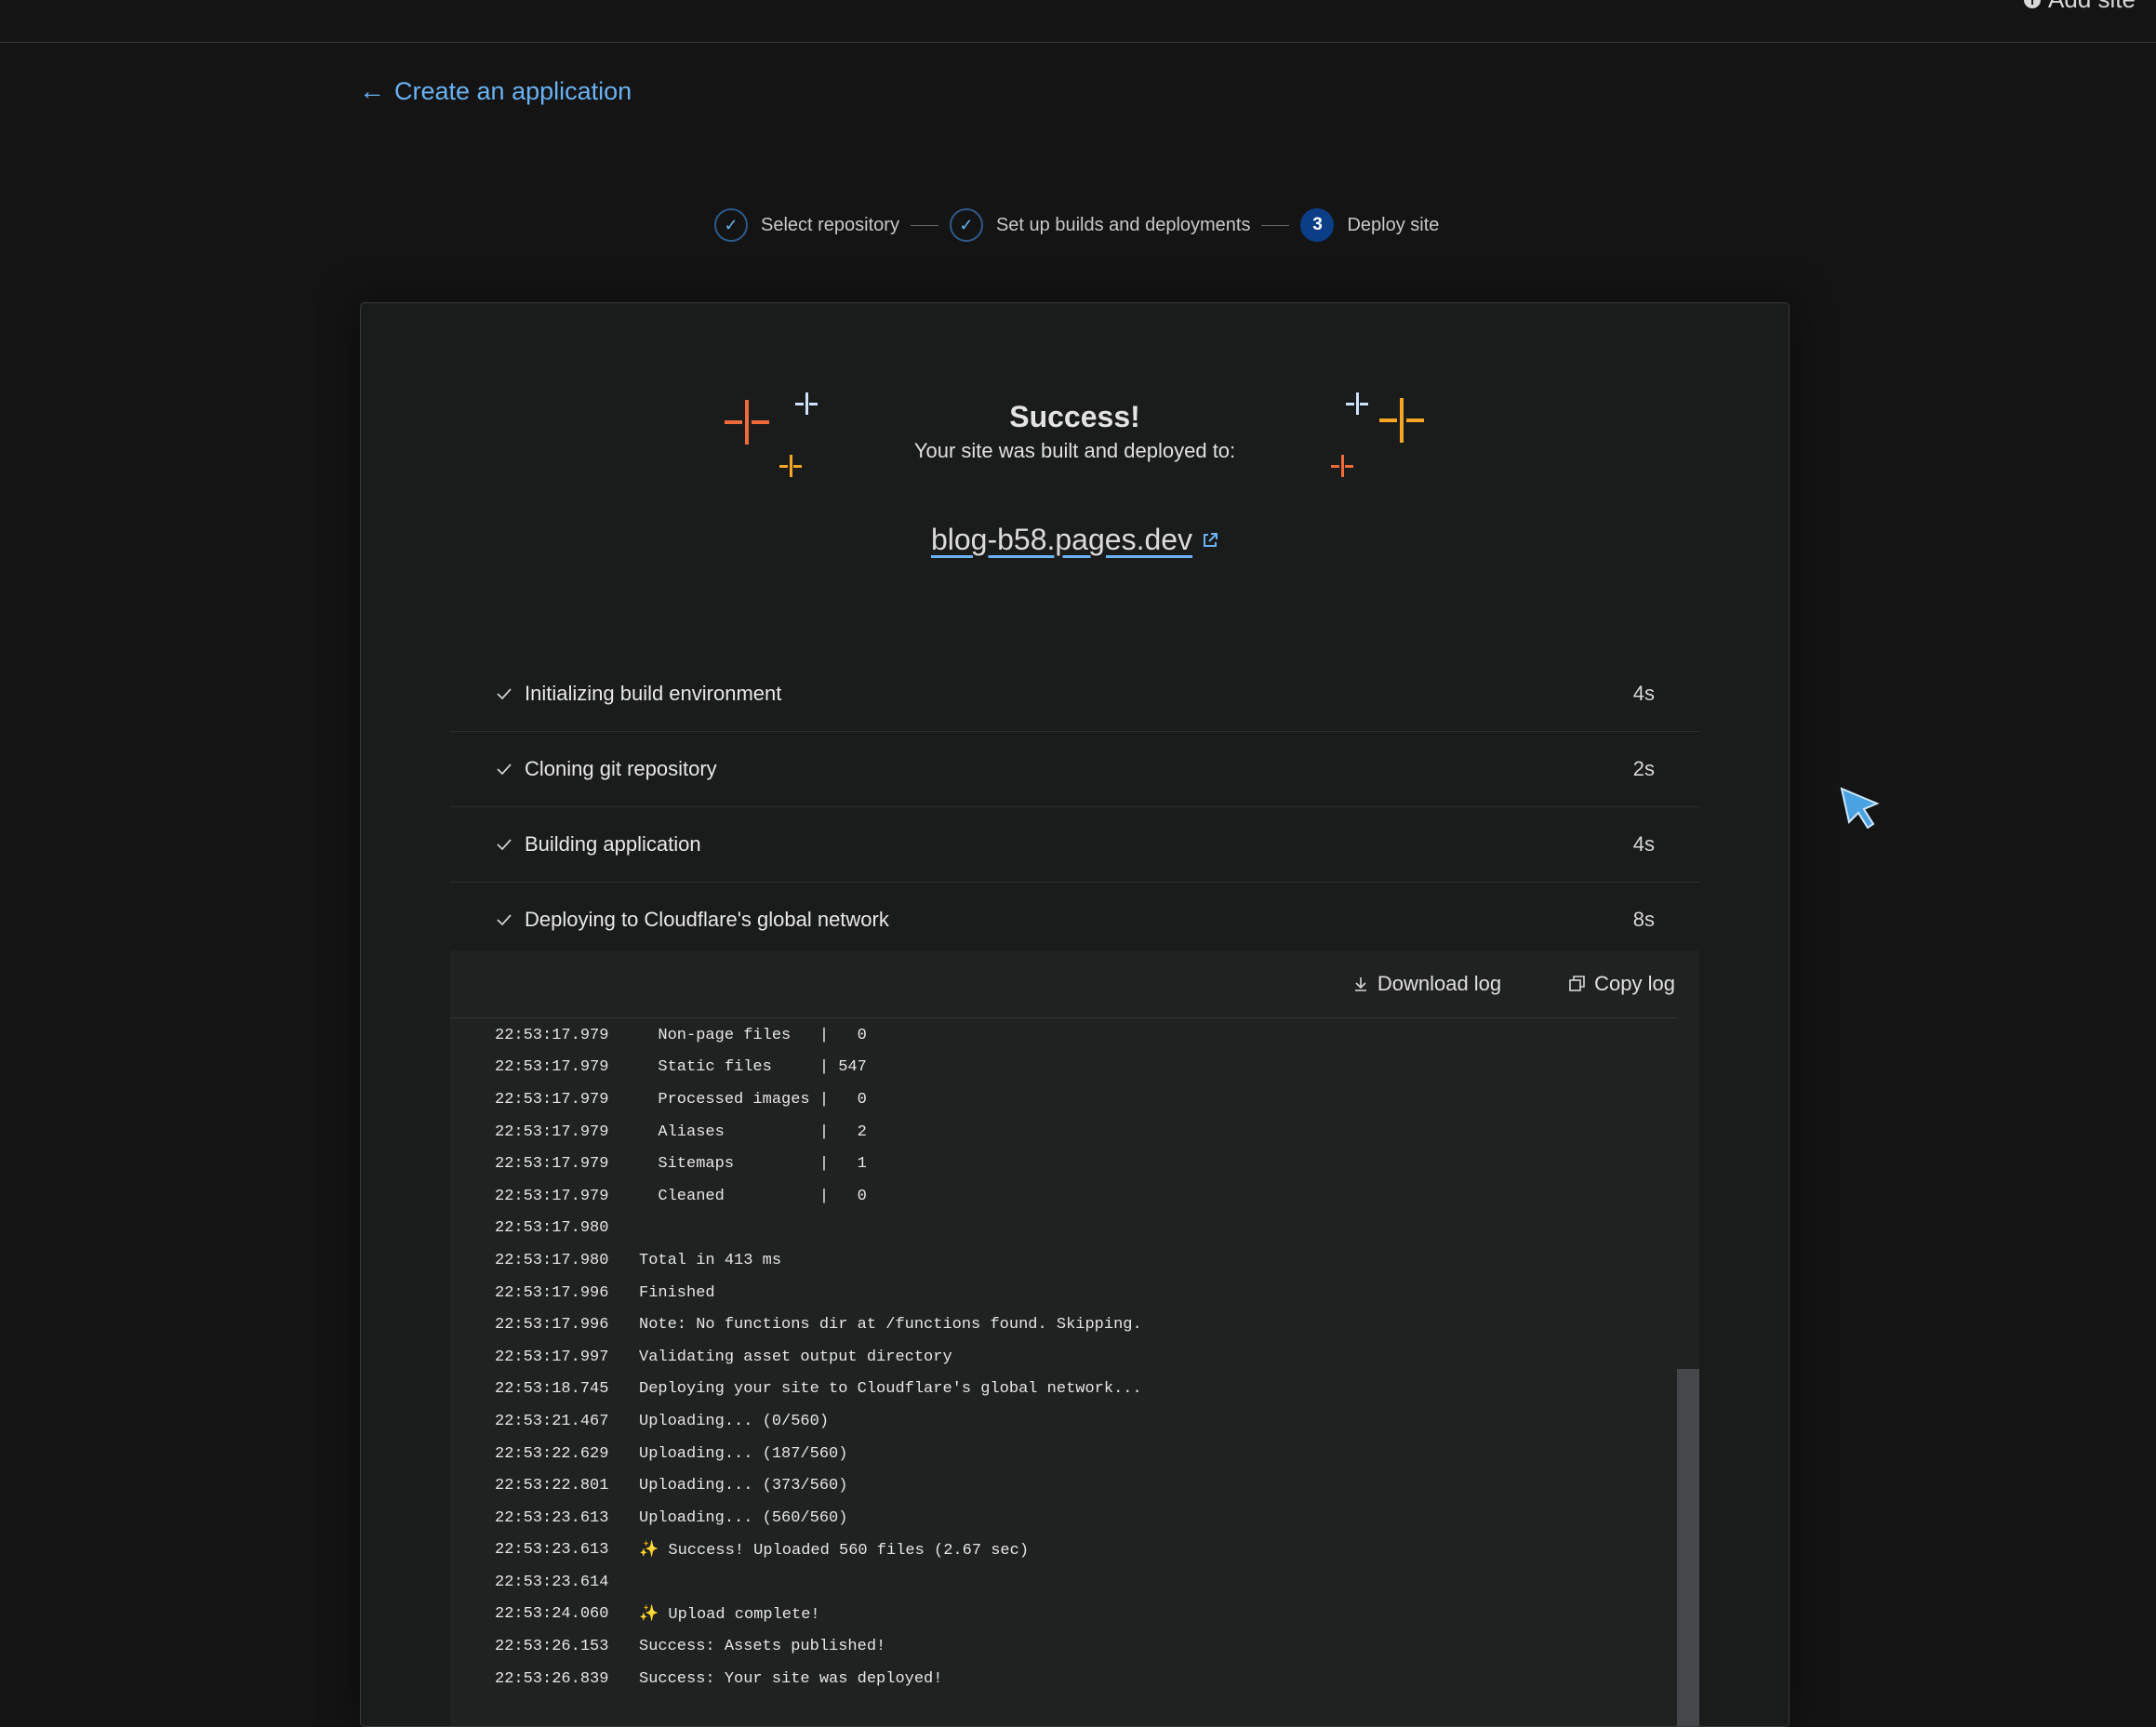 The image size is (2156, 1727). I want to click on info-icon: i, so click(2033, 4).